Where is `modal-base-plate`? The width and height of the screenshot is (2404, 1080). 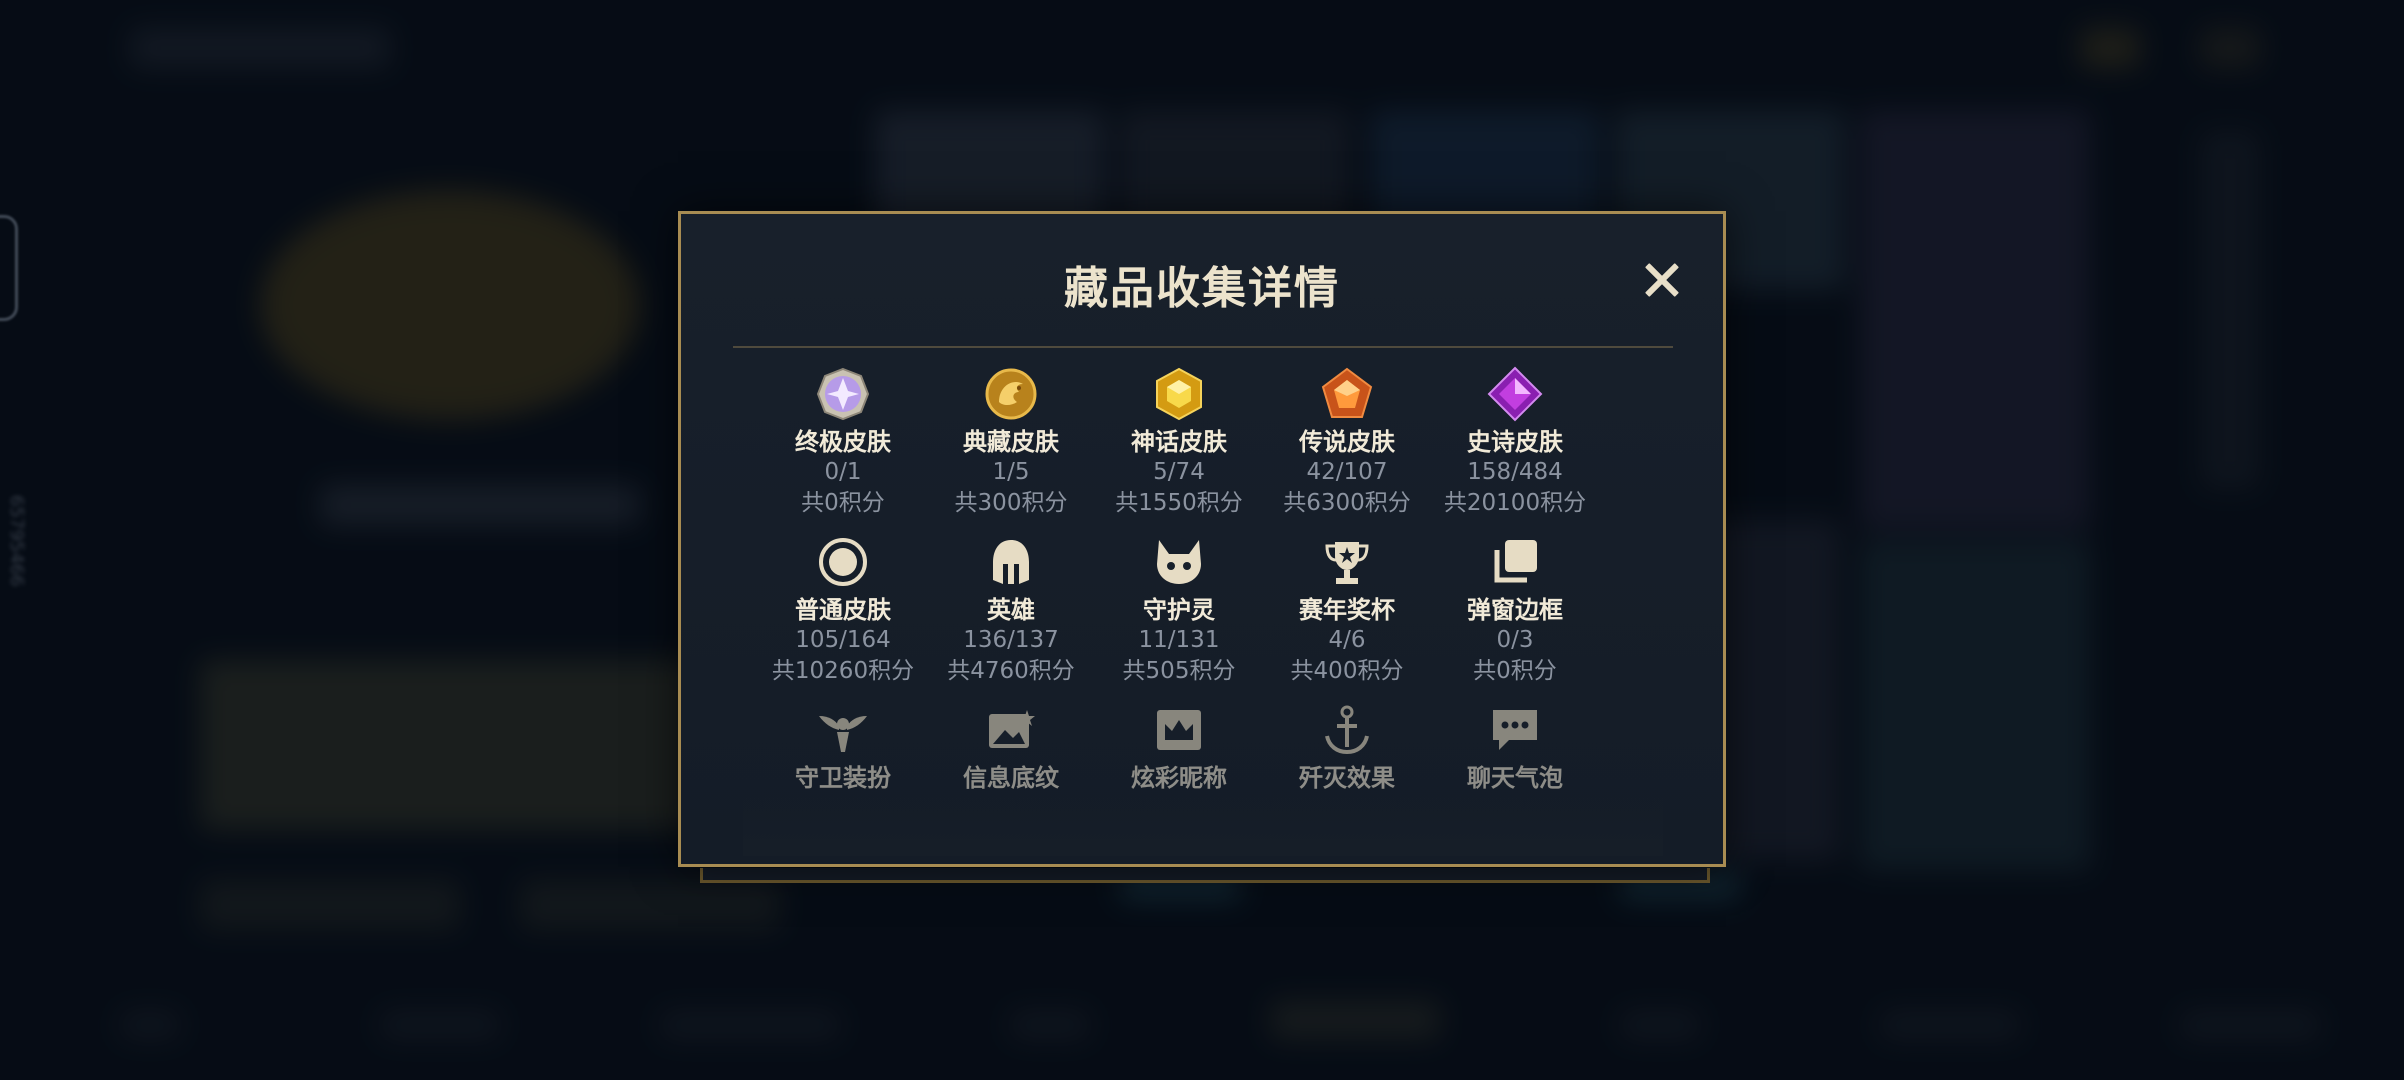
modal-base-plate is located at coordinates (1205, 875).